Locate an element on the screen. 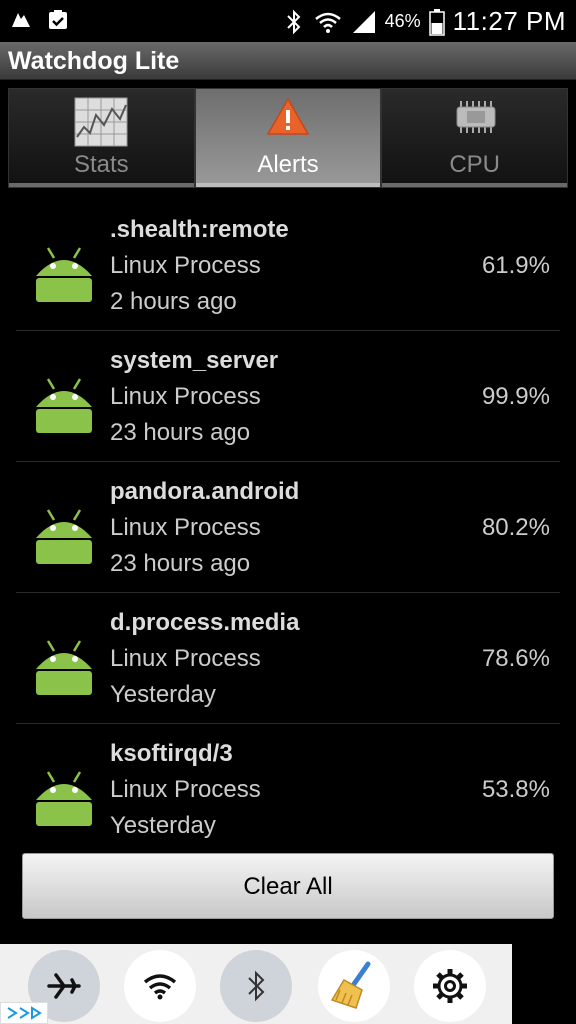 The image size is (576, 1024). tab-label: Alerts is located at coordinates (288, 164).